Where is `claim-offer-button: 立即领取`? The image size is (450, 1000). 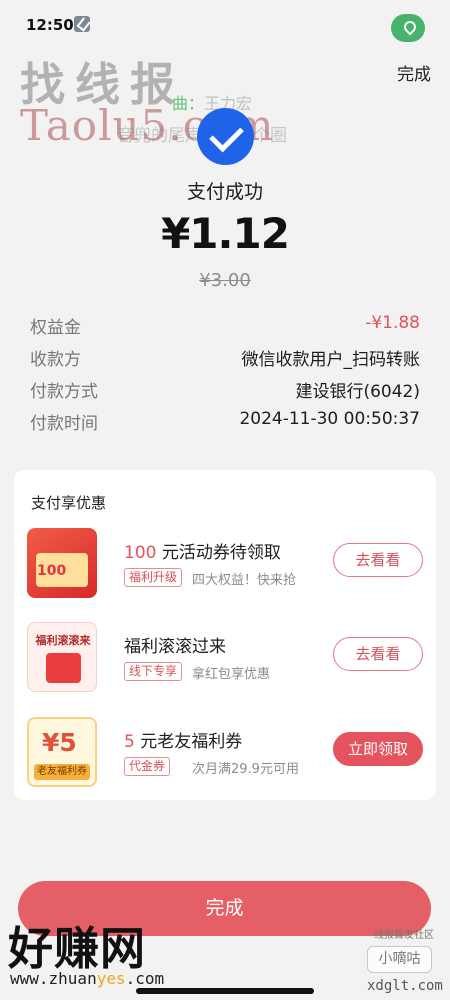 claim-offer-button: 立即领取 is located at coordinates (378, 749).